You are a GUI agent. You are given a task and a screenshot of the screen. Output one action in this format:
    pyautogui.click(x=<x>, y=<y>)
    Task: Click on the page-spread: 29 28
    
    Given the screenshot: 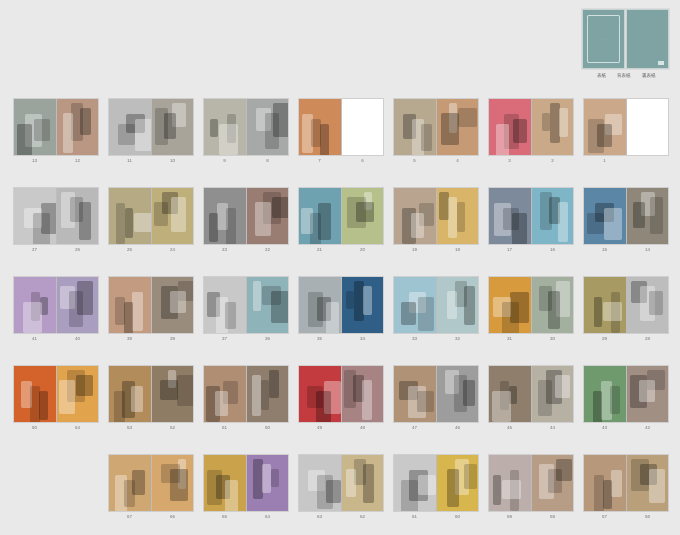 What is the action you would take?
    pyautogui.click(x=626, y=311)
    